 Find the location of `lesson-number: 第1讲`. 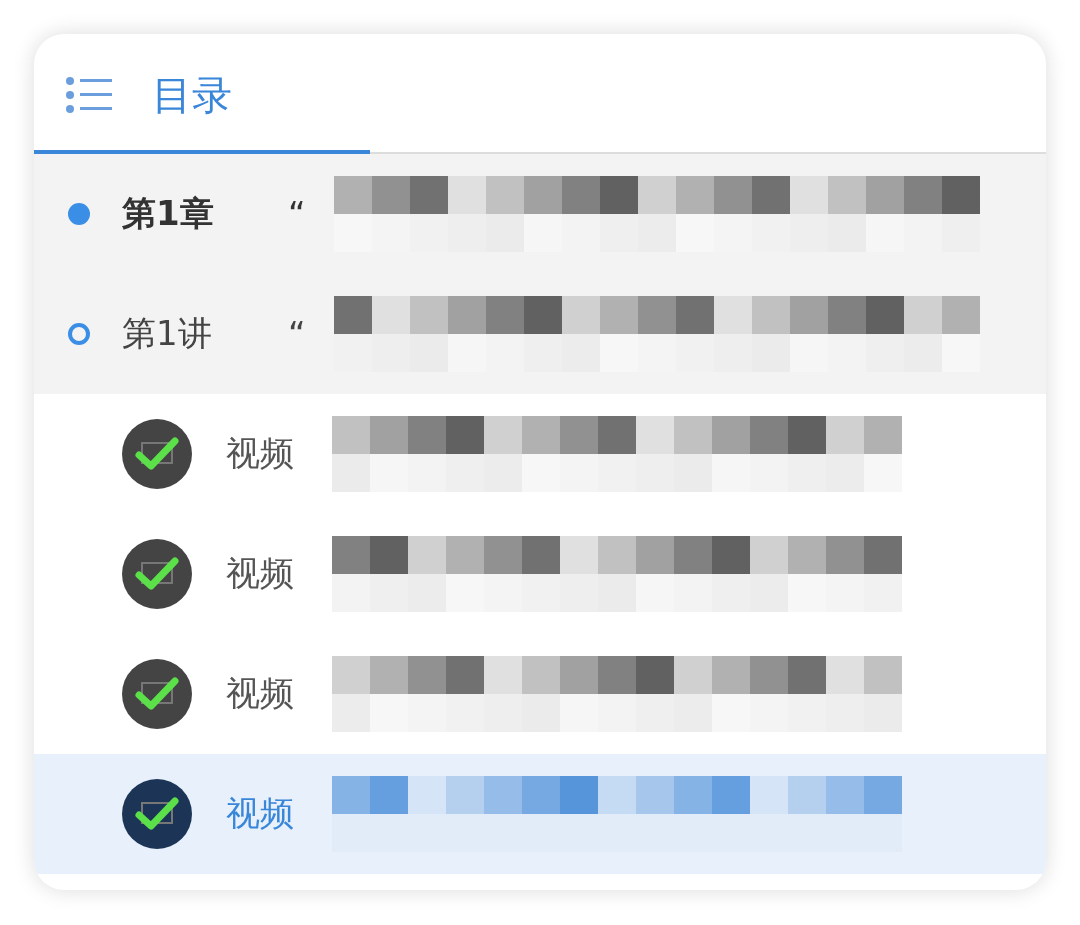

lesson-number: 第1讲 is located at coordinates (167, 333).